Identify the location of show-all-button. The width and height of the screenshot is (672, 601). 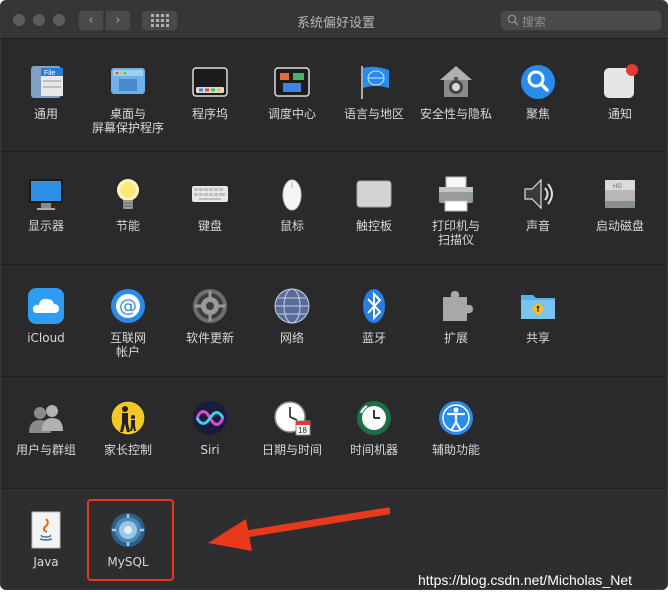
(159, 20).